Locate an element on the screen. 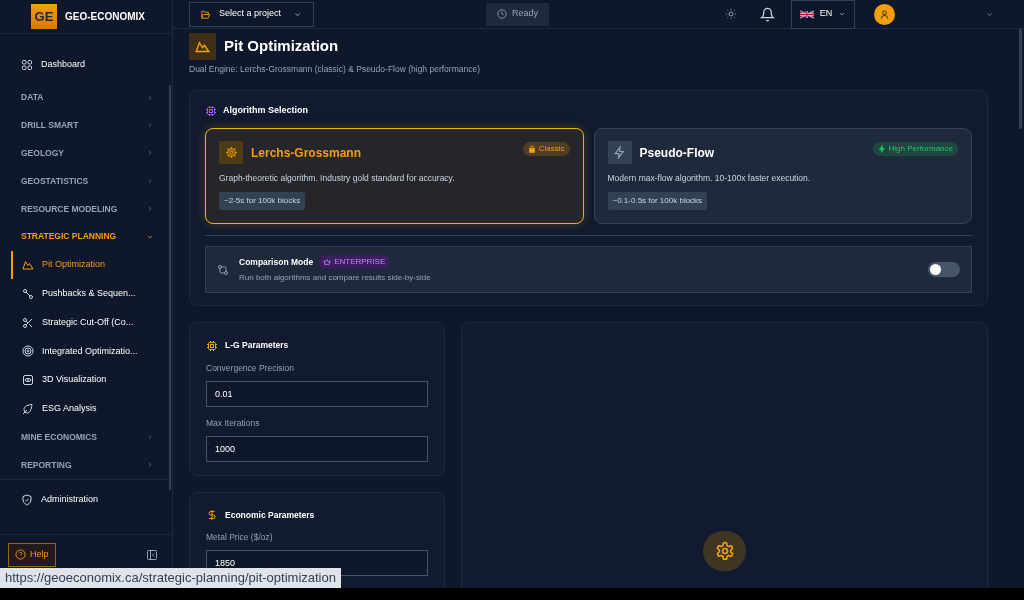 The height and width of the screenshot is (600, 1024). timing-chip: ~0.1-0.5s for 100k blocks is located at coordinates (657, 201).